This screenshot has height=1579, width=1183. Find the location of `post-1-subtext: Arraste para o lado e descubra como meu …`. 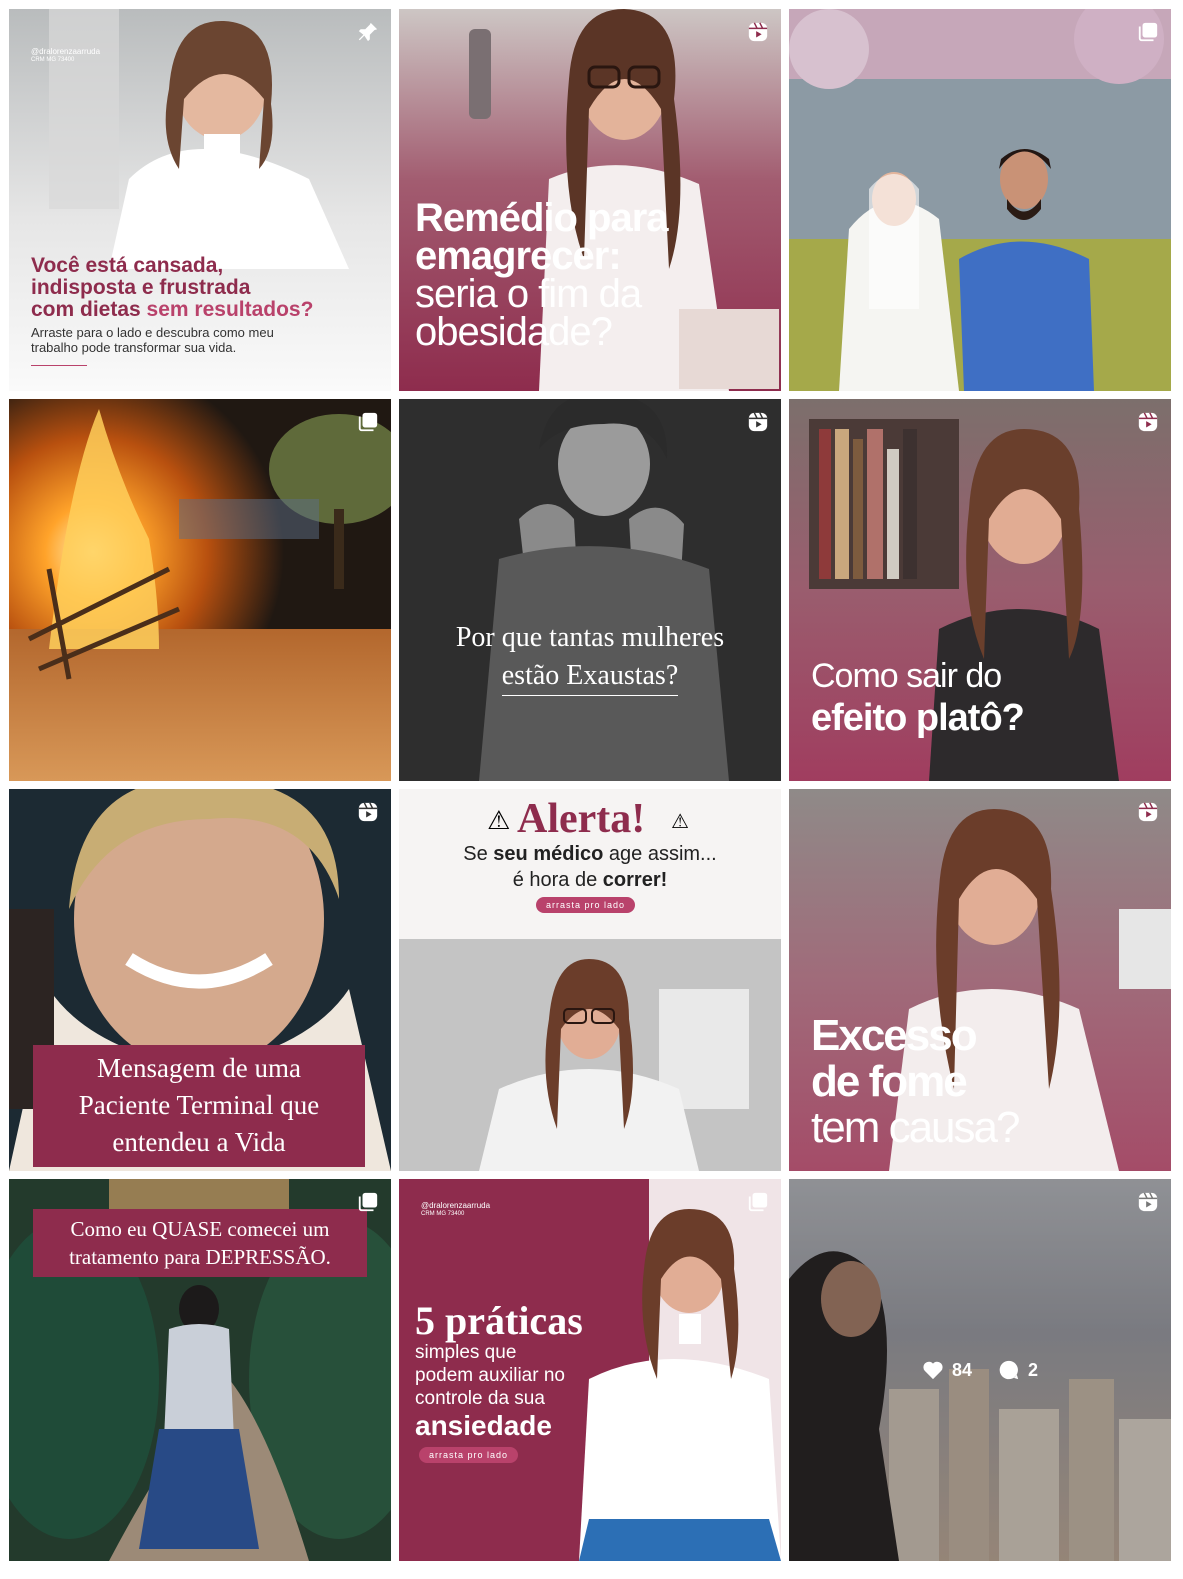

post-1-subtext: Arraste para o lado e descubra como meu … is located at coordinates (152, 340).